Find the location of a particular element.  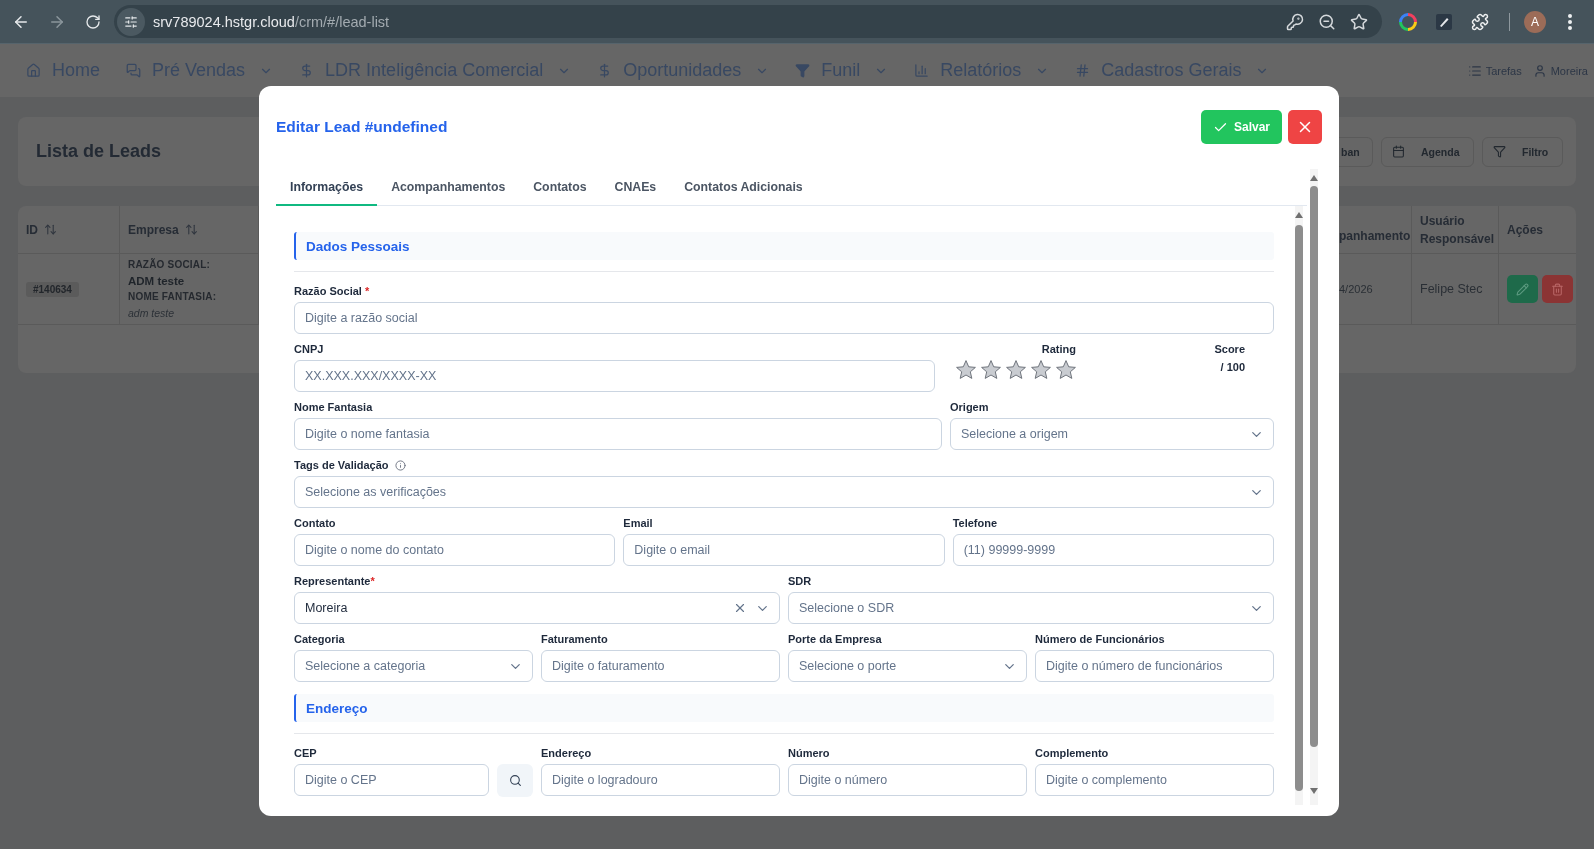

bookmark-star-icon is located at coordinates (1359, 21).